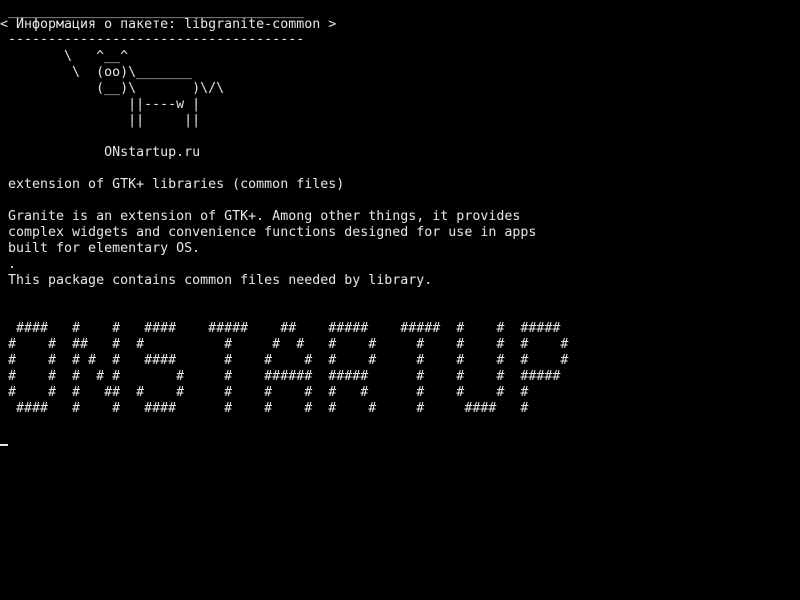 The width and height of the screenshot is (800, 600). What do you see at coordinates (100, 152) in the screenshot?
I see `site-label: ONstartup.ru` at bounding box center [100, 152].